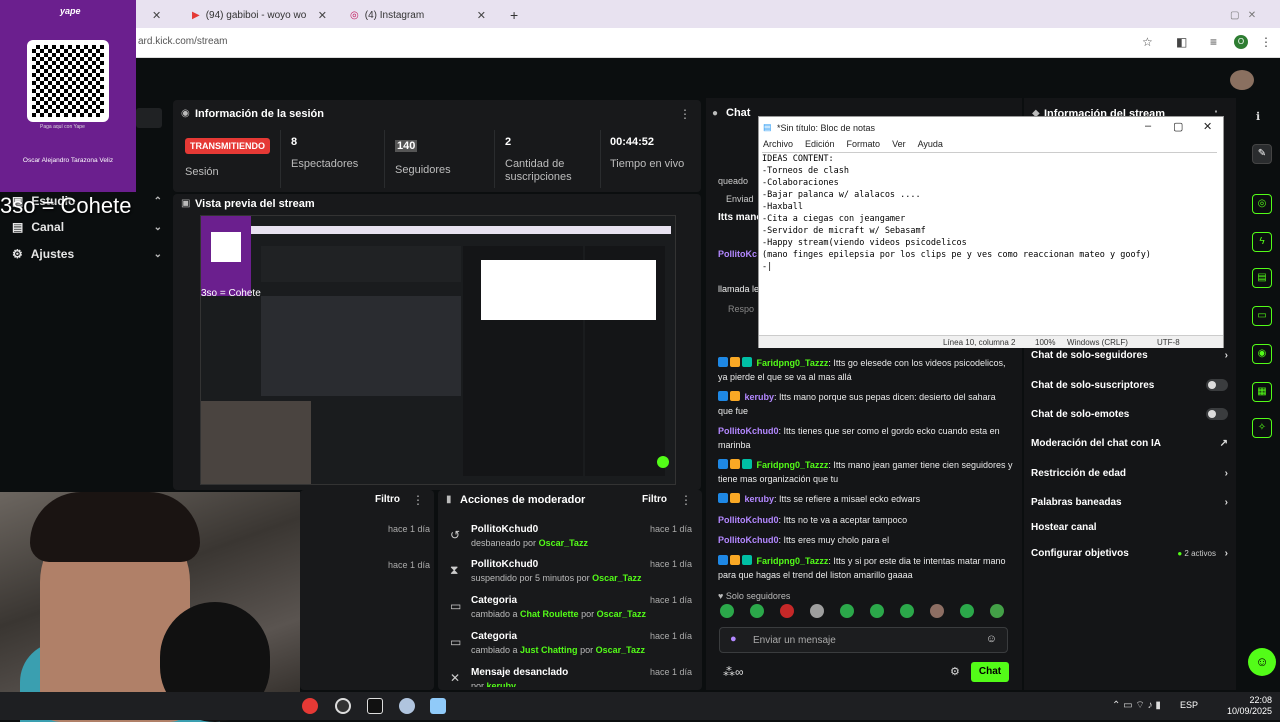 The width and height of the screenshot is (1280, 722). I want to click on microphone-icon: ●, so click(733, 639).